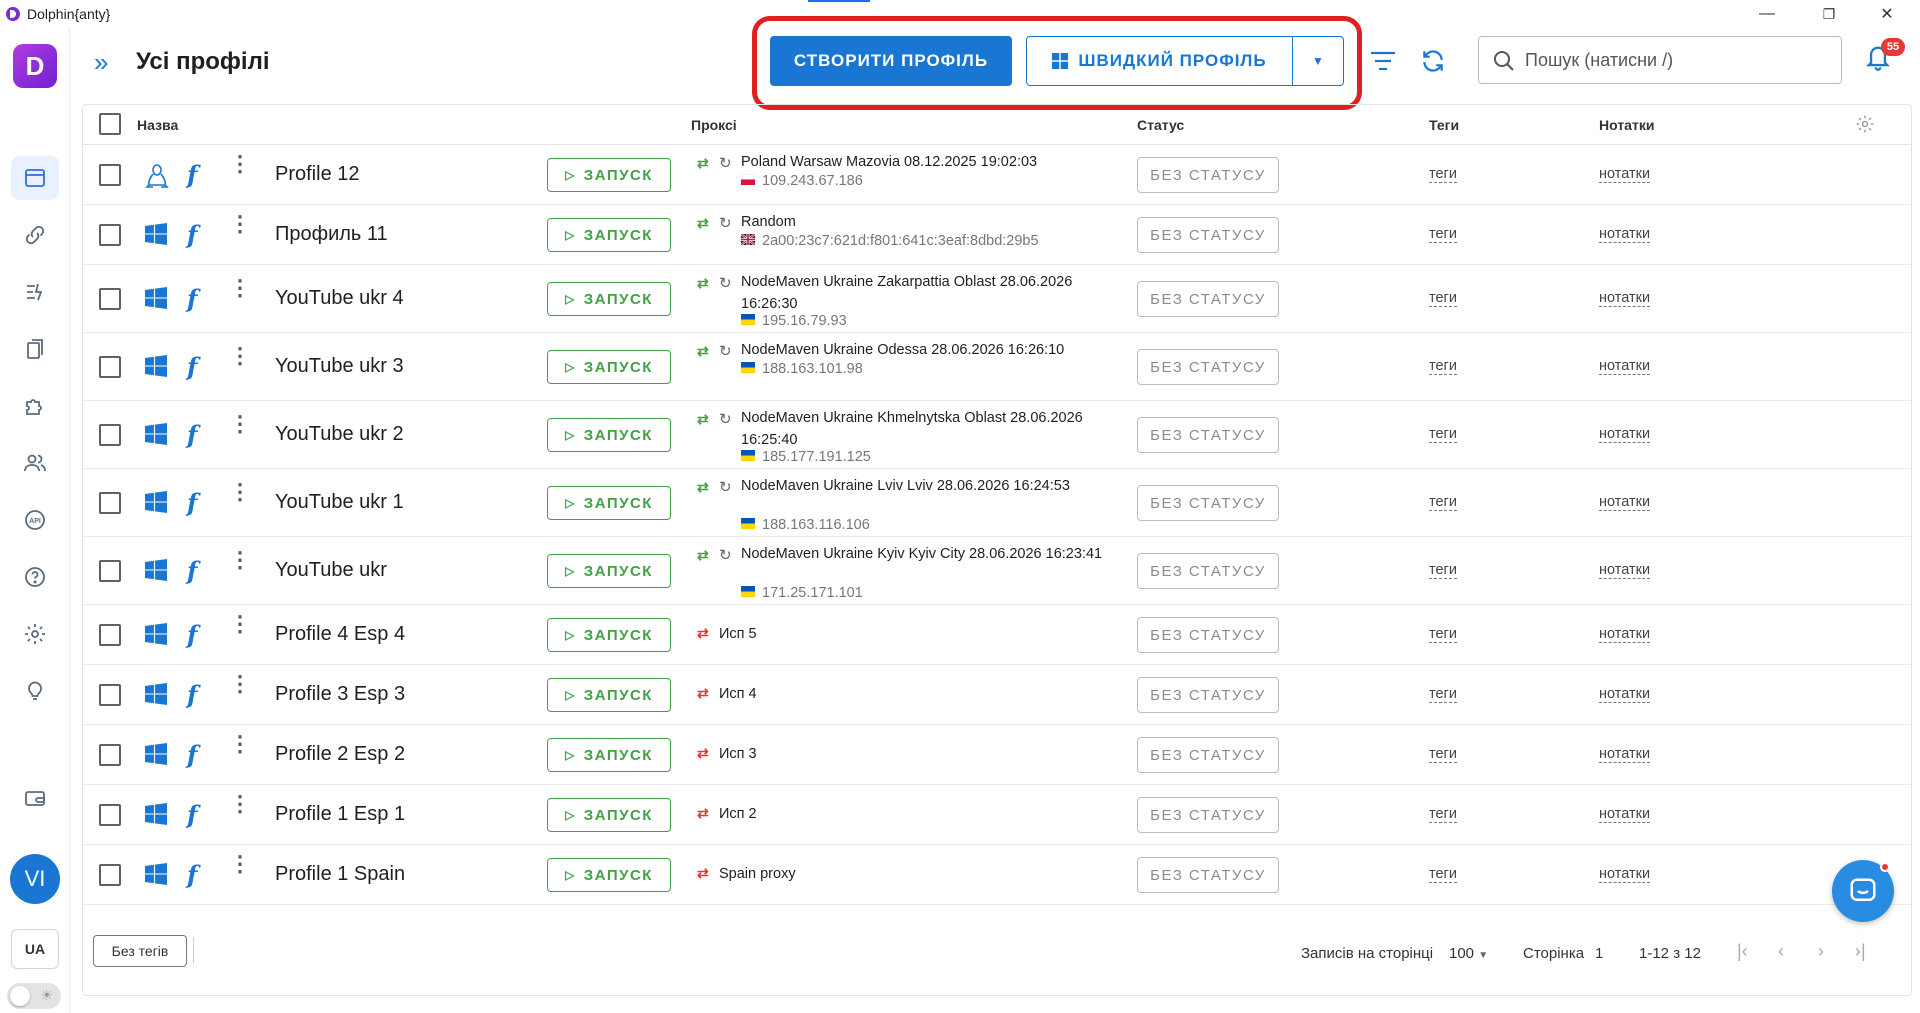 Image resolution: width=1920 pixels, height=1013 pixels. Describe the element at coordinates (35, 798) in the screenshot. I see `sidebar-item-wallet` at that location.